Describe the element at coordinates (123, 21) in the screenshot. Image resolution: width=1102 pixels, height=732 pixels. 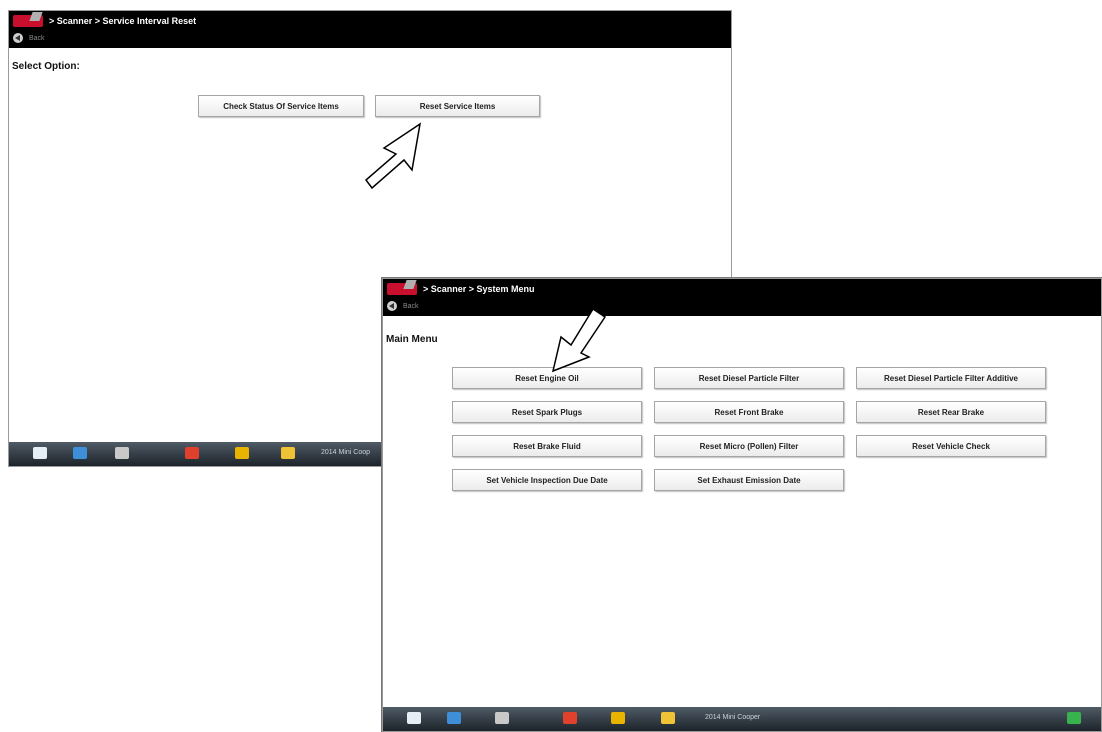
I see `breadcrumb-text: > Scanner > Service Interval Reset` at that location.